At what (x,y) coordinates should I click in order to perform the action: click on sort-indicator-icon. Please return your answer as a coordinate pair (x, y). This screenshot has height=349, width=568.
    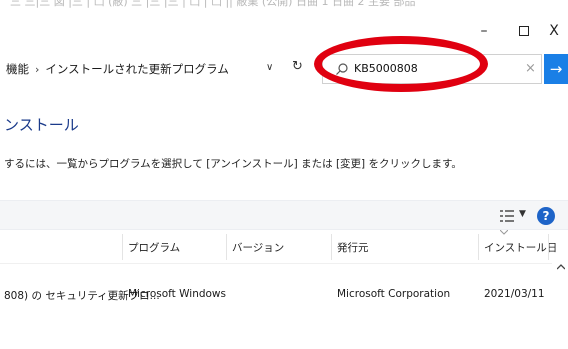
    Looking at the image, I should click on (504, 232).